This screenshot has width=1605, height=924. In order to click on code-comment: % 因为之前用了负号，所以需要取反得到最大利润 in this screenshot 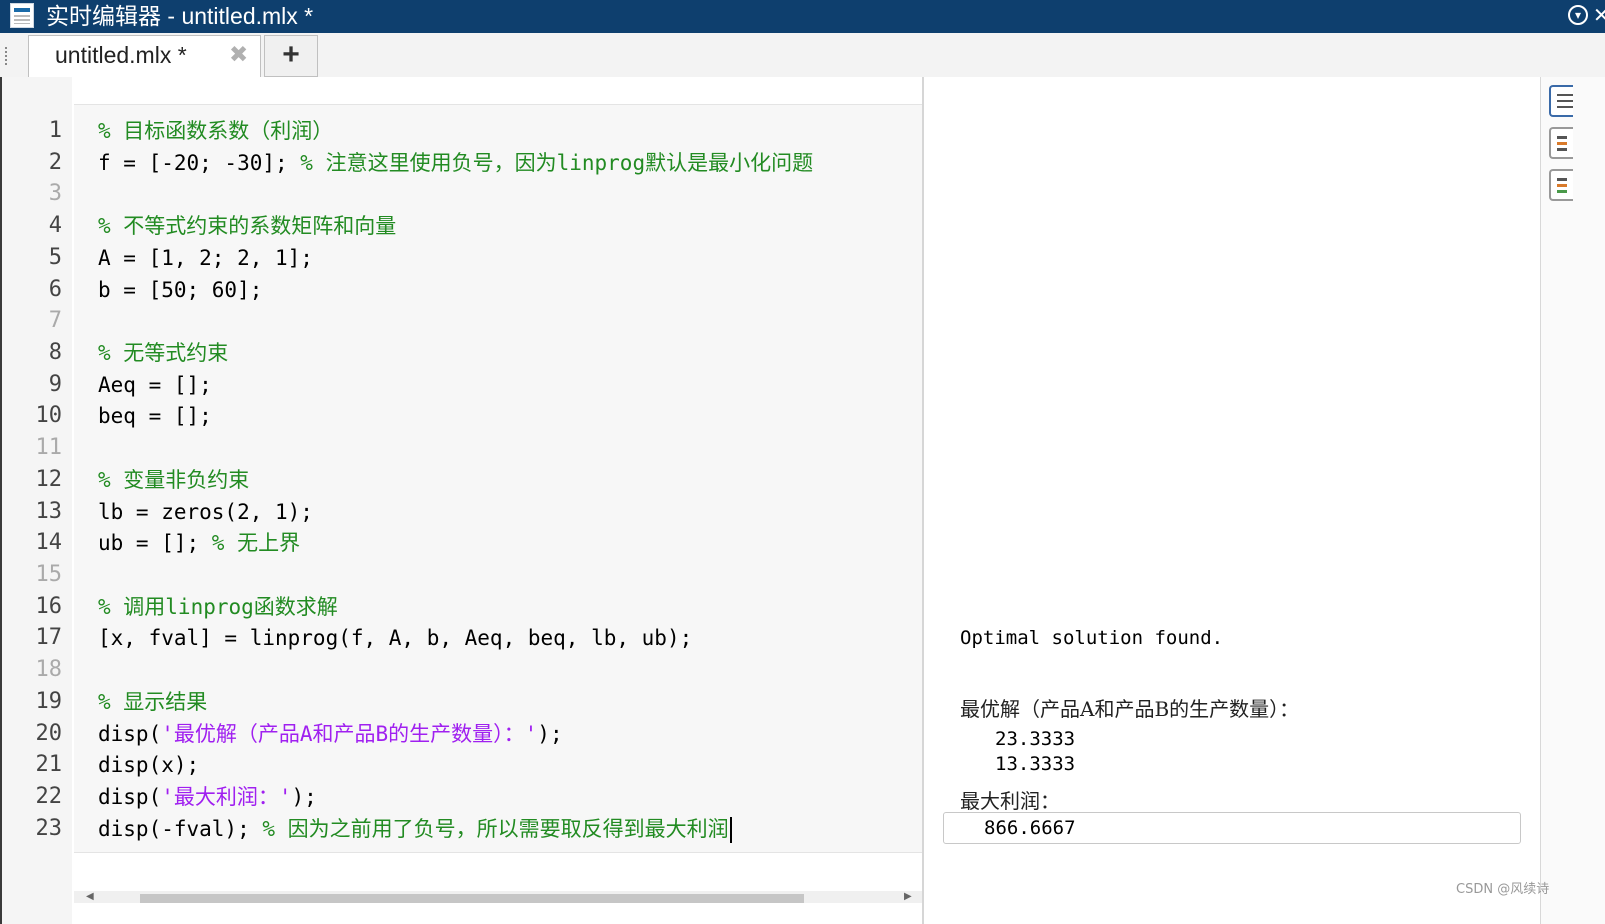, I will do `click(495, 829)`.